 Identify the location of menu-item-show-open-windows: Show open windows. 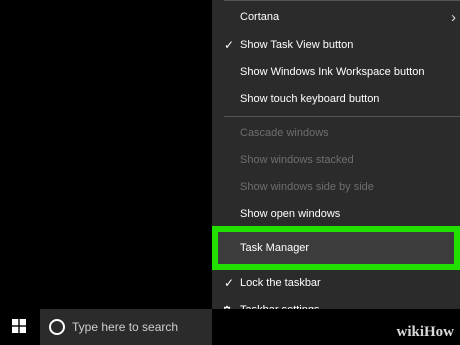
(336, 214).